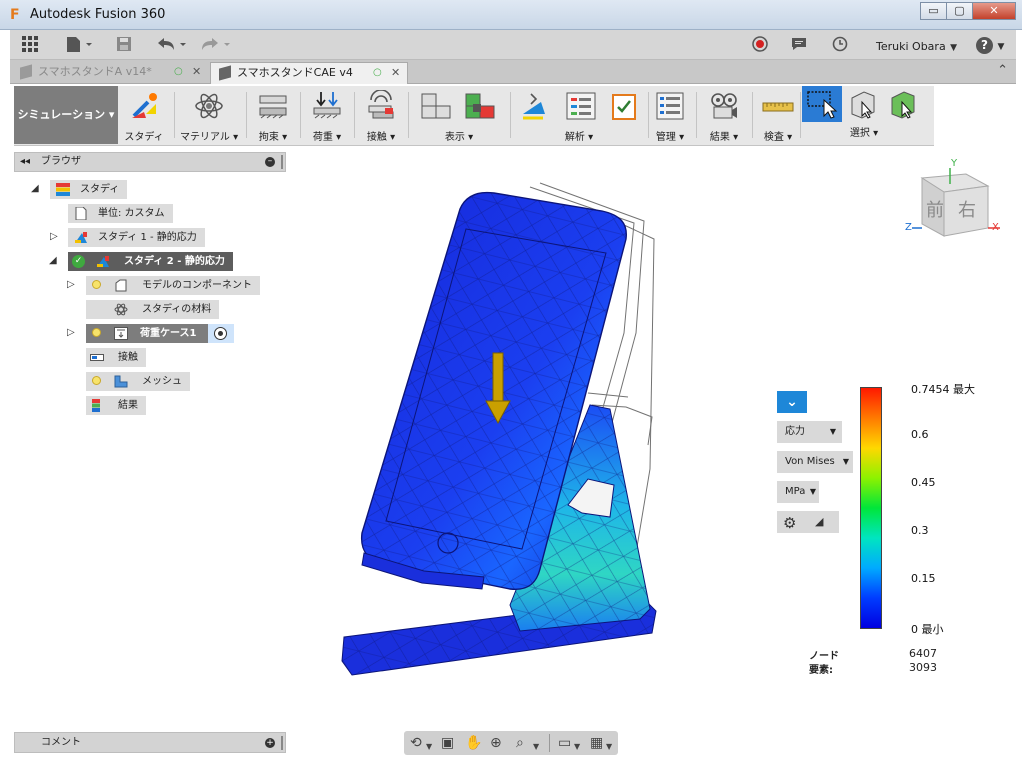  I want to click on chat-icon, so click(799, 45).